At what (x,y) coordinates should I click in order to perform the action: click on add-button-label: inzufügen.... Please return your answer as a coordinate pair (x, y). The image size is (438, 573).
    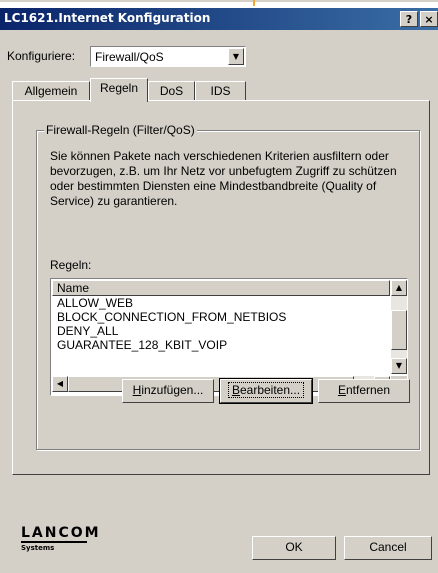
    Looking at the image, I should click on (172, 390).